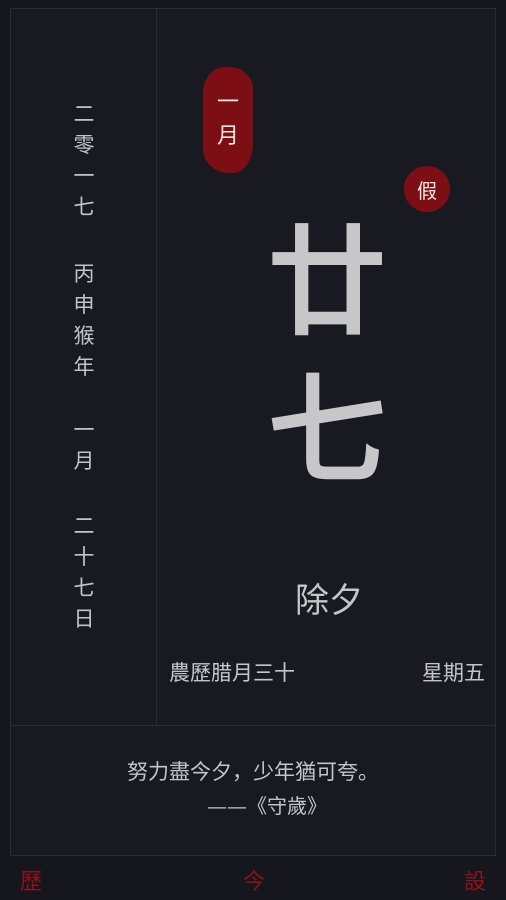 The height and width of the screenshot is (900, 506). I want to click on lunar-date: 農歷腊月三十, so click(232, 673).